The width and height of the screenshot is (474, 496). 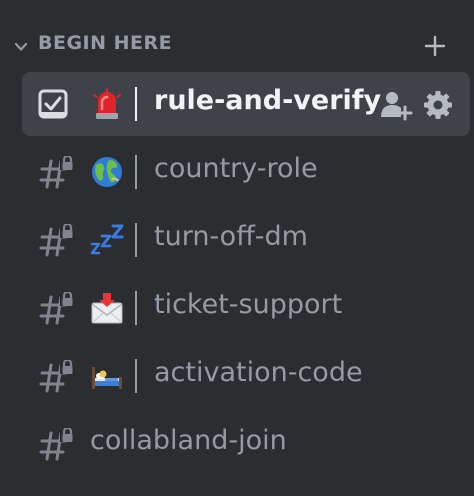 What do you see at coordinates (107, 103) in the screenshot?
I see `police-light-emoji` at bounding box center [107, 103].